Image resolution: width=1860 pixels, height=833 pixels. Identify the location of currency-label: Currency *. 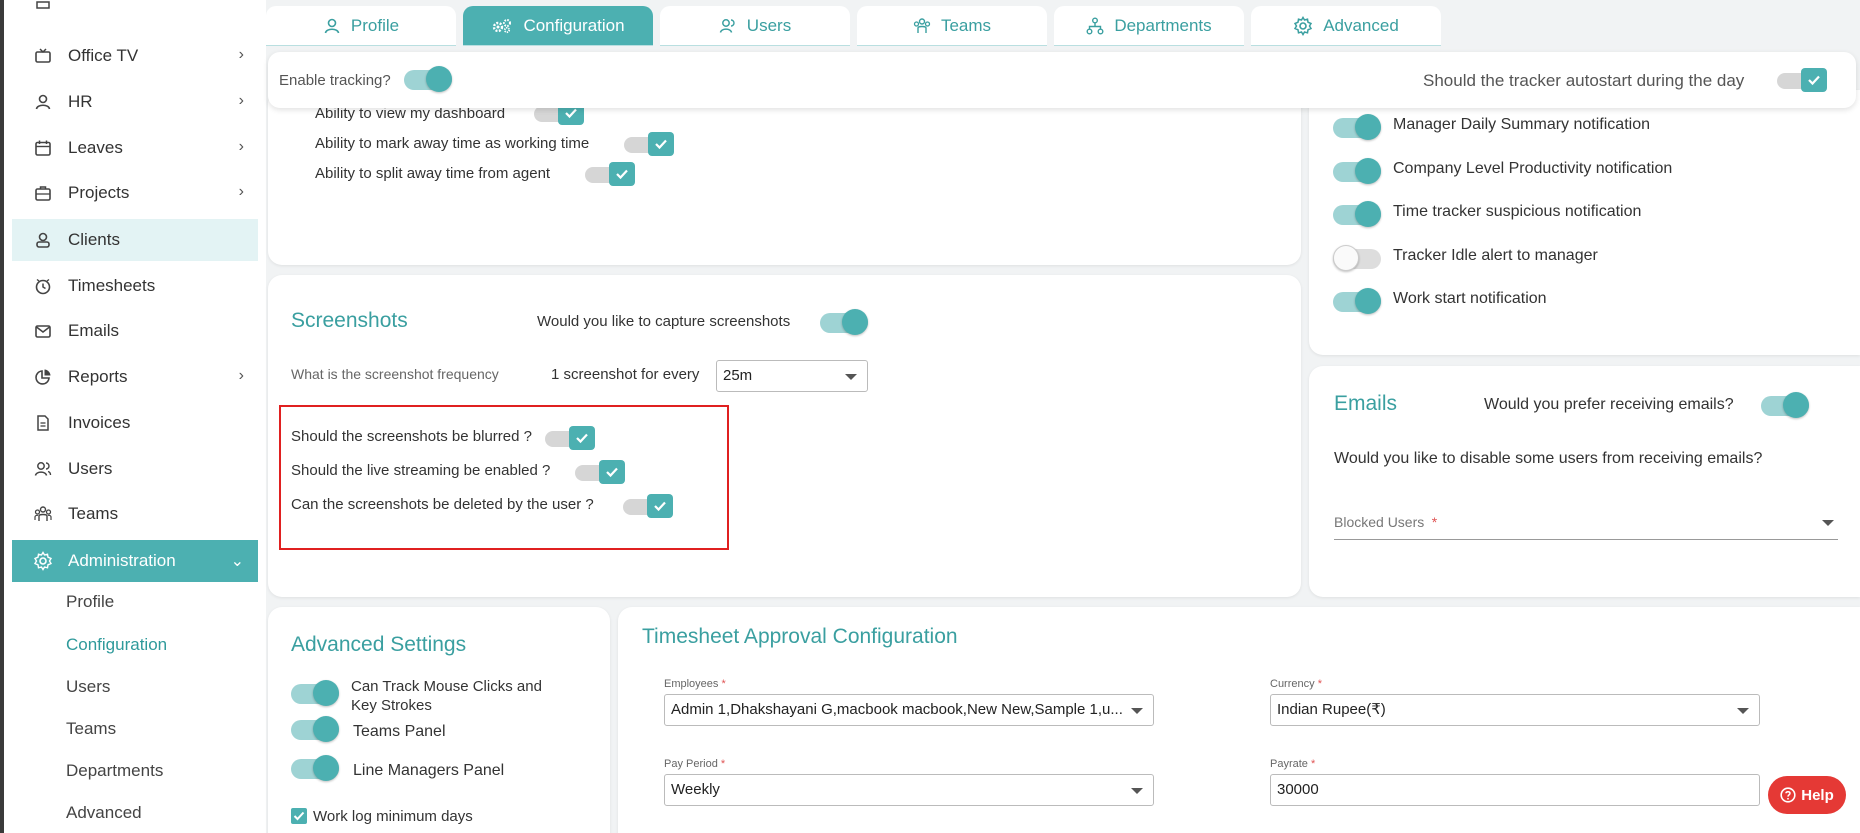
(1296, 684).